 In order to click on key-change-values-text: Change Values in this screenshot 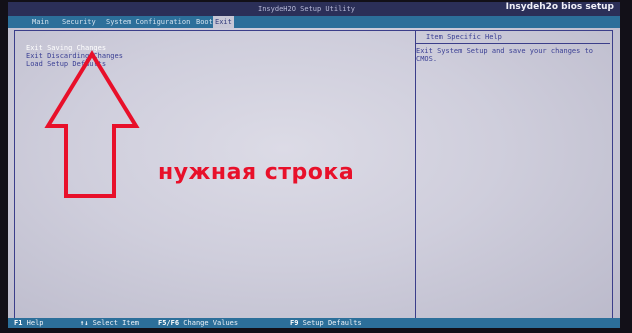, I will do `click(211, 323)`.